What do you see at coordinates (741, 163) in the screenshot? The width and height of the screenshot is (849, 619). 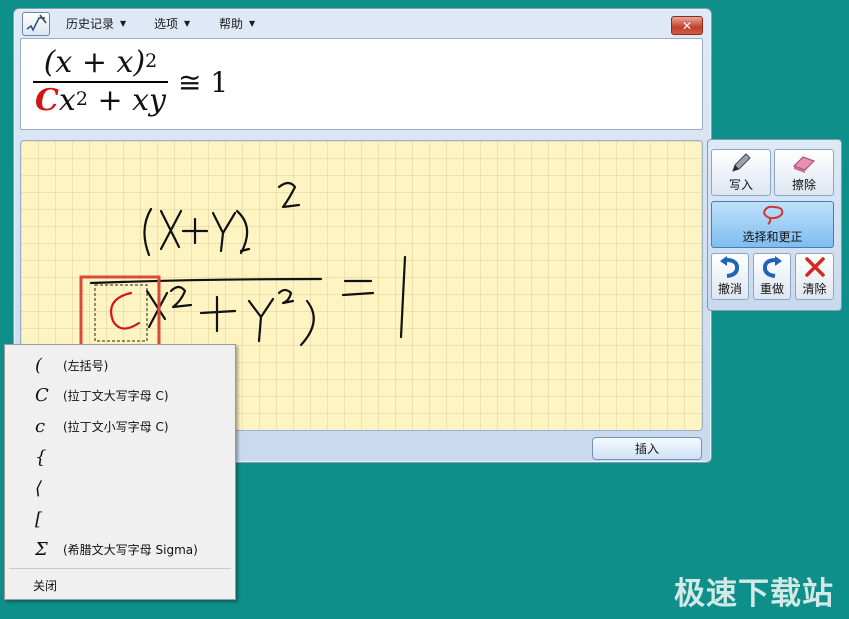 I see `pen-icon` at bounding box center [741, 163].